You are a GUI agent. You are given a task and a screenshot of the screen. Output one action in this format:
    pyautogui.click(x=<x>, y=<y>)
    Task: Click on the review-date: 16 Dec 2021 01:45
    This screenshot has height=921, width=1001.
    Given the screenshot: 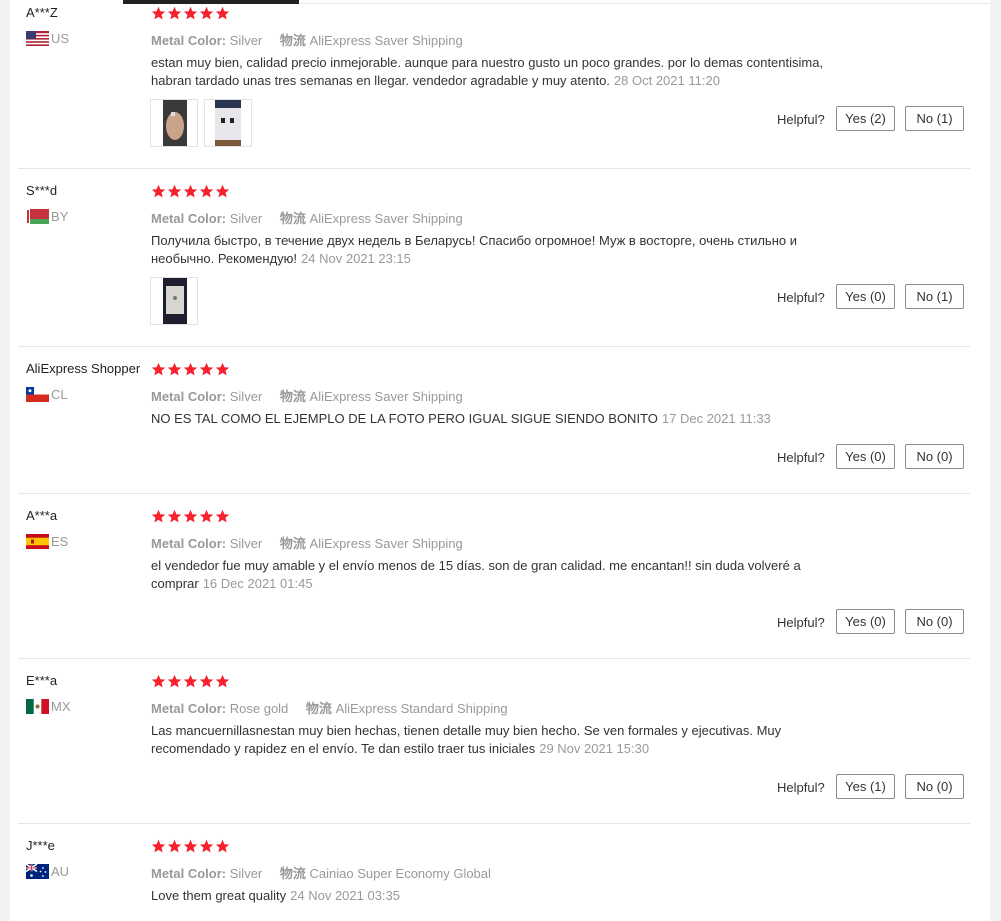 What is the action you would take?
    pyautogui.click(x=257, y=583)
    